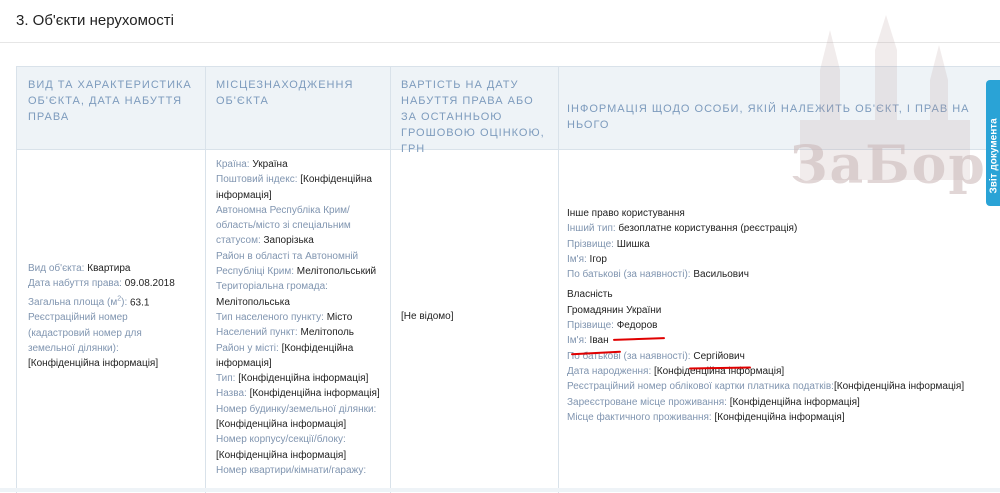 The image size is (1000, 493). Describe the element at coordinates (257, 333) in the screenshot. I see `settlement-label: Населений пункт:` at that location.